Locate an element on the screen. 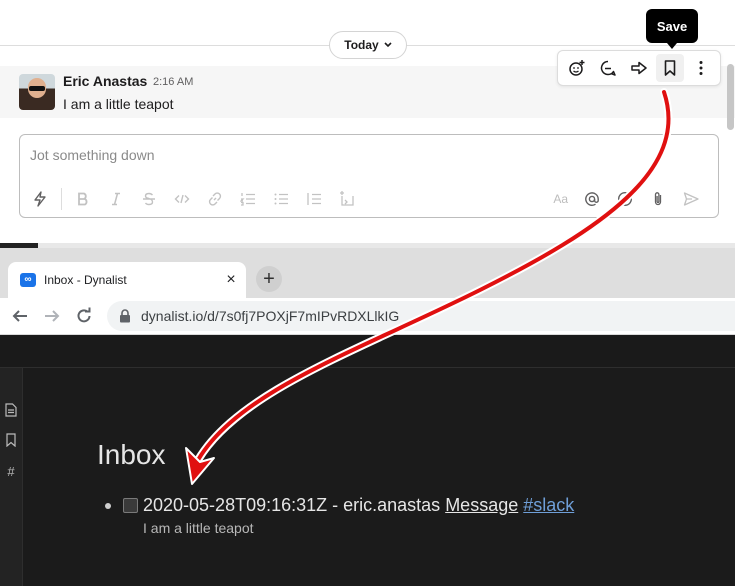  scrollbar is located at coordinates (730, 97).